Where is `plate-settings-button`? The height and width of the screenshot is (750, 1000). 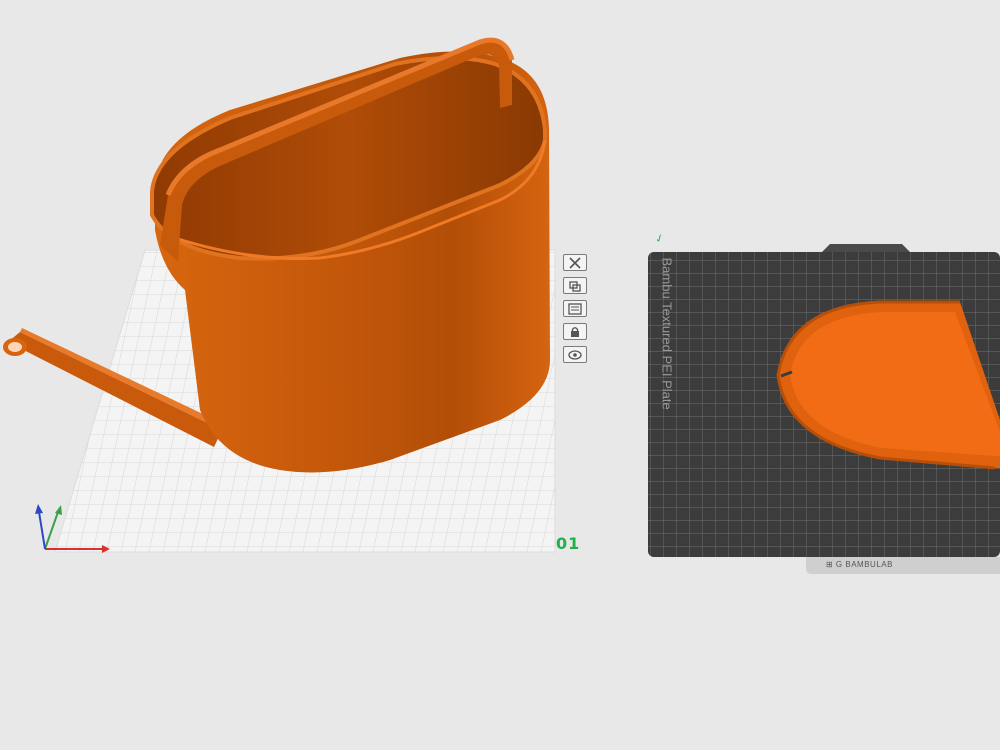
plate-settings-button is located at coordinates (575, 308).